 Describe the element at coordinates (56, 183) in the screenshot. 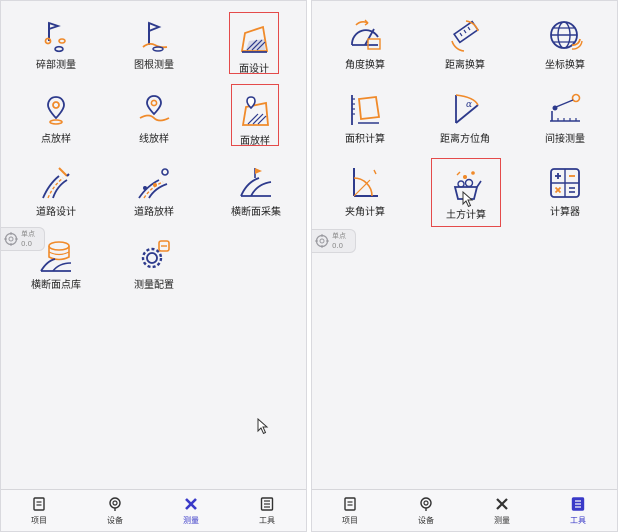

I see `road-design-icon` at that location.